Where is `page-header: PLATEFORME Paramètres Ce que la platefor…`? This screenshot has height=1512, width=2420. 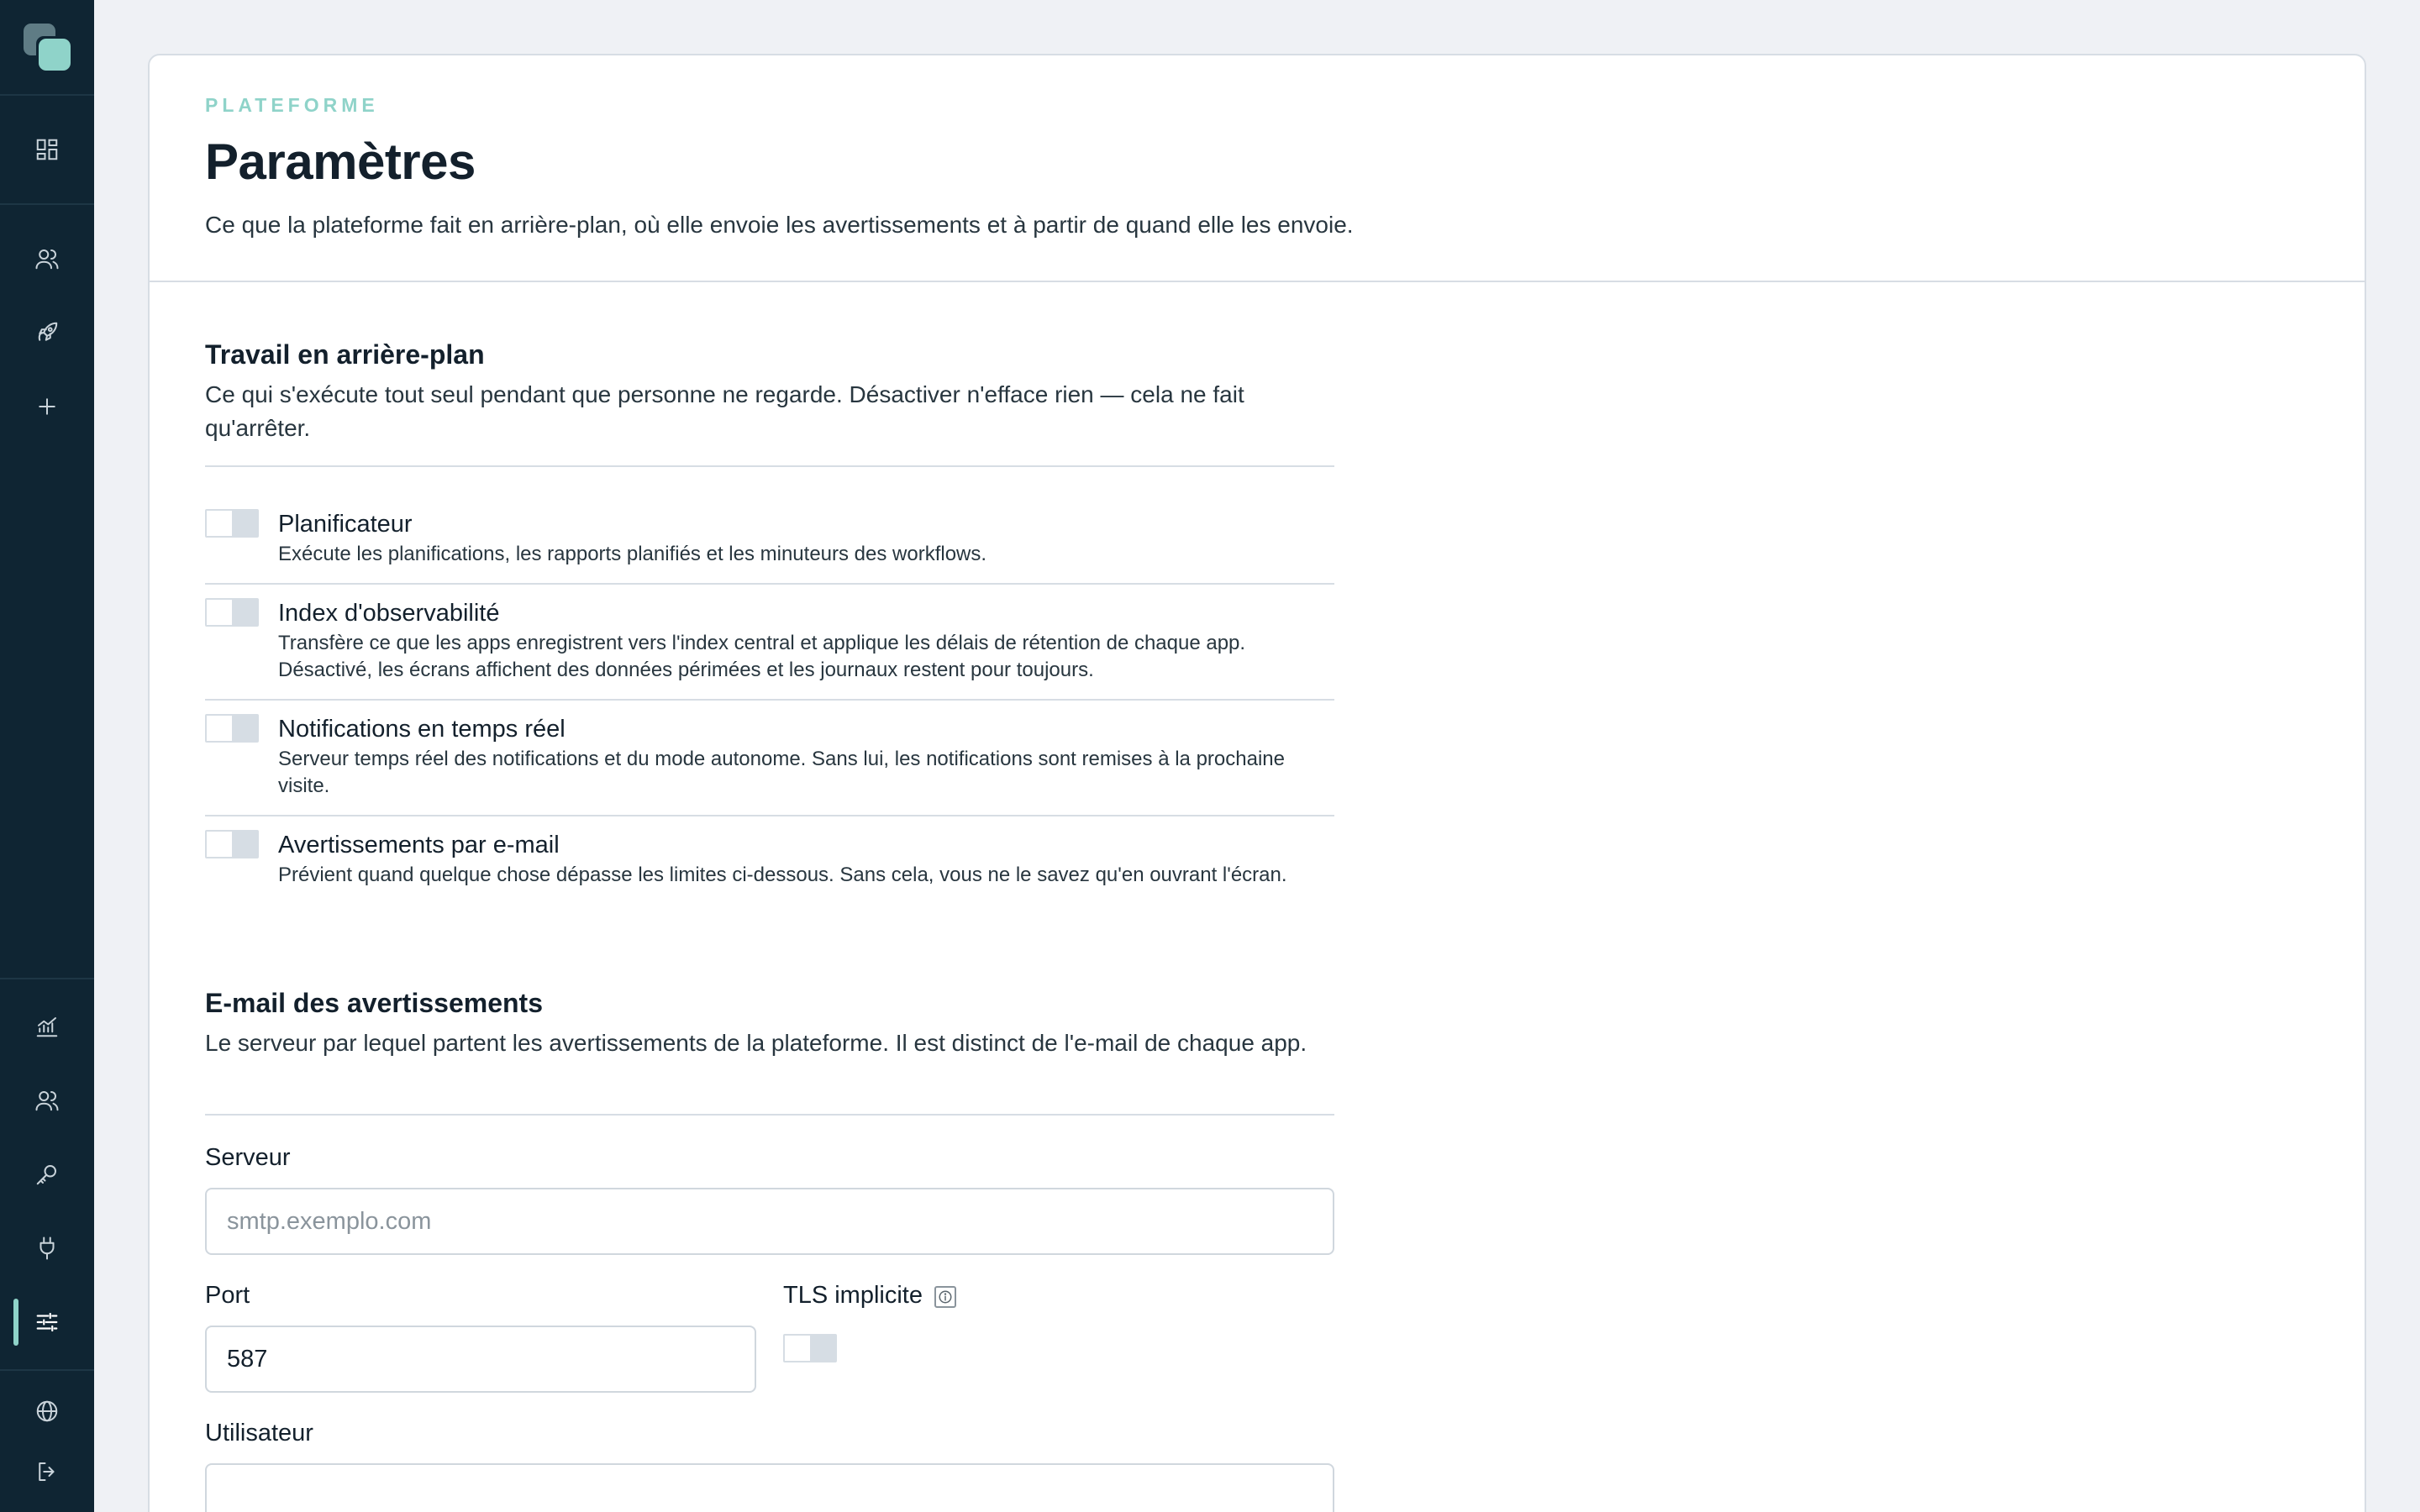
page-header: PLATEFORME Paramètres Ce que la platefor… is located at coordinates (1257, 168).